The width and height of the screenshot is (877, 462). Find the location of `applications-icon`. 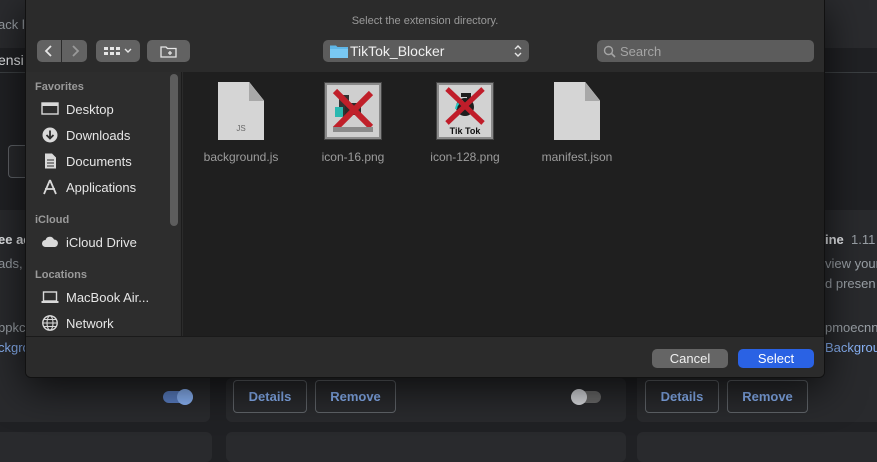

applications-icon is located at coordinates (50, 187).